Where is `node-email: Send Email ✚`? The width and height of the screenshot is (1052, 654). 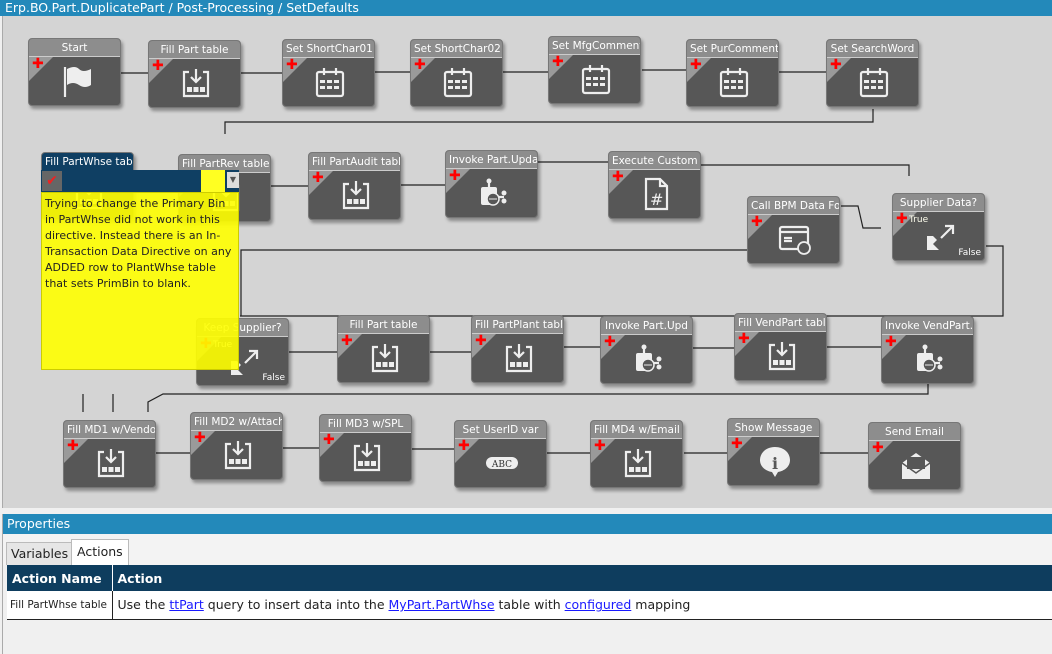
node-email: Send Email ✚ is located at coordinates (914, 456).